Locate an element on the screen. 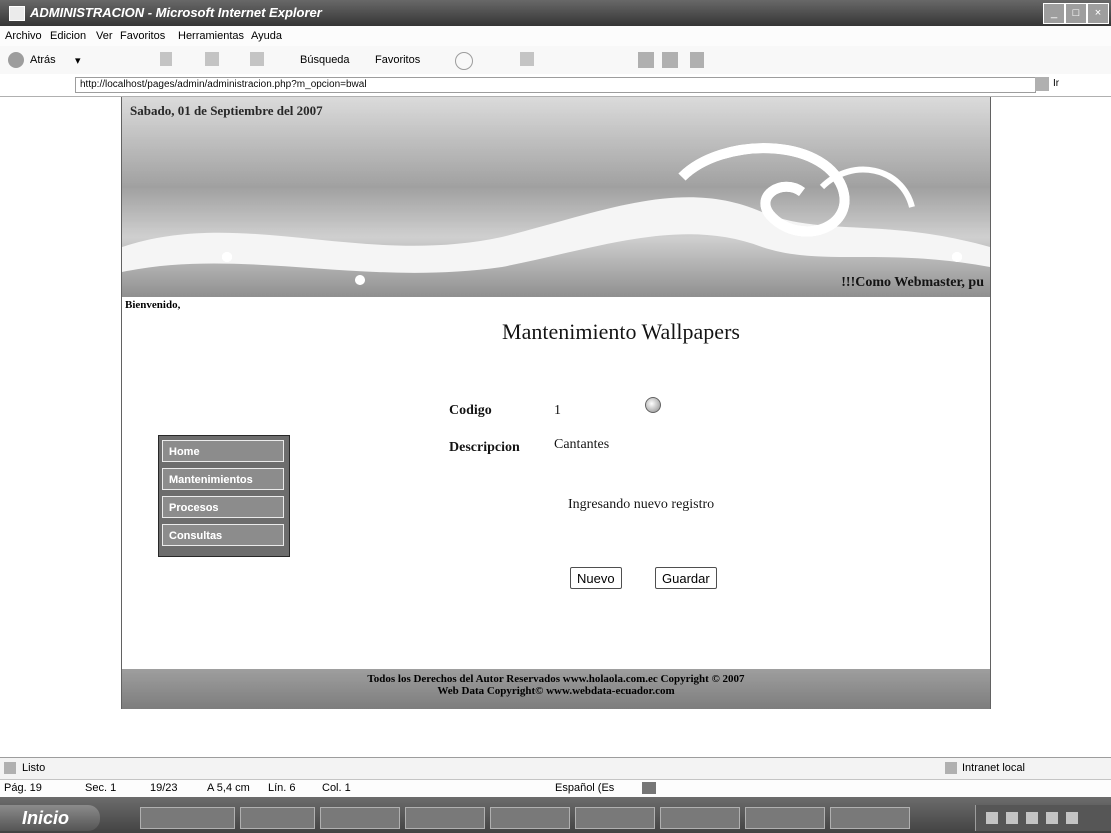  side-menu: Home Mantenimientos Procesos Consultas is located at coordinates (224, 496).